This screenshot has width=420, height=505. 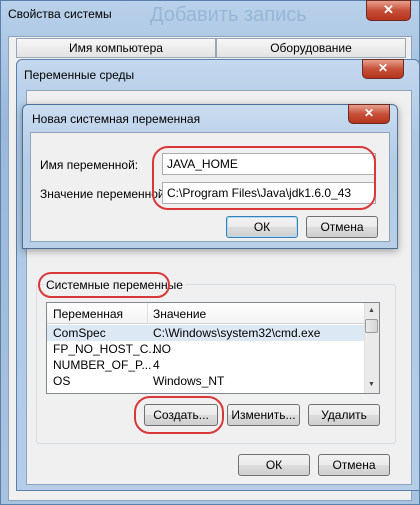 I want to click on table-row: ComSpec C:\Windows\system32\cmd.exe, so click(x=205, y=333).